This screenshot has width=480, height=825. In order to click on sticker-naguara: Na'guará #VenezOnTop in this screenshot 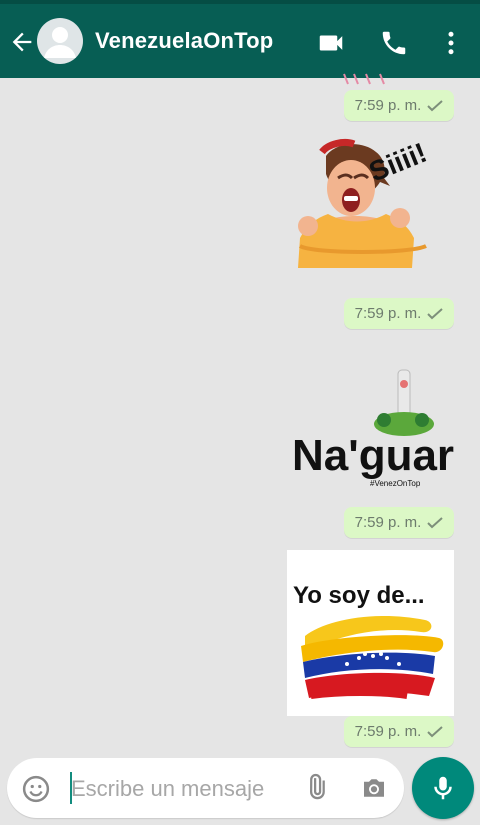, I will do `click(371, 434)`.